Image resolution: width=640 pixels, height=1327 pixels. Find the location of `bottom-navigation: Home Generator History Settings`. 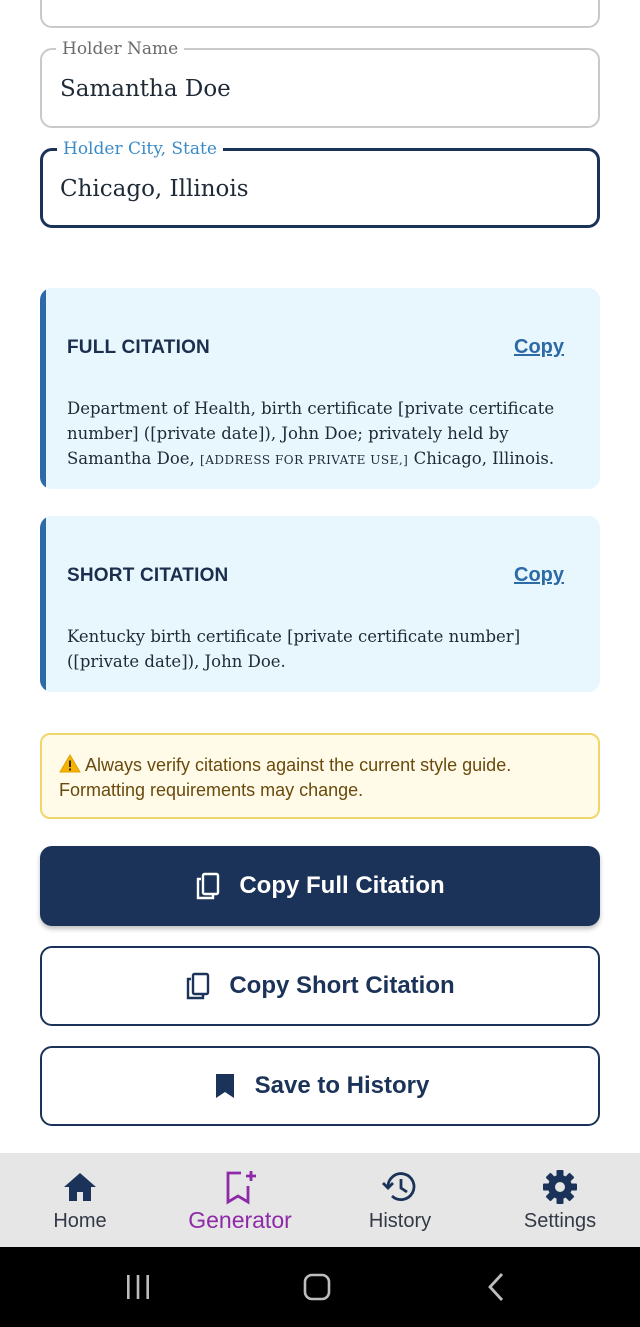

bottom-navigation: Home Generator History Settings is located at coordinates (320, 1200).